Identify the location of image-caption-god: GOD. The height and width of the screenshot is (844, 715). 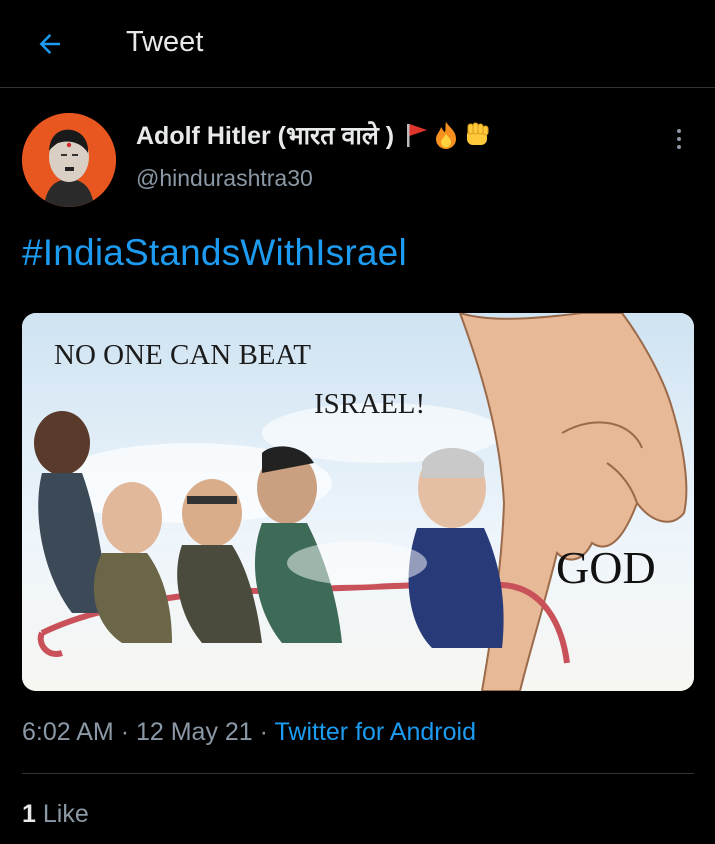
(606, 567).